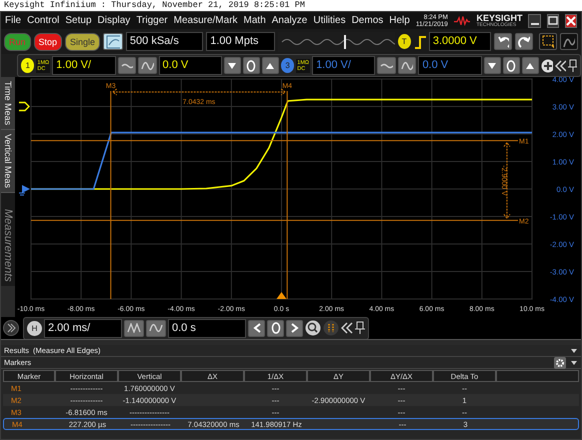 Image resolution: width=582 pixels, height=440 pixels. I want to click on time-position-field: 0.0 s, so click(207, 328).